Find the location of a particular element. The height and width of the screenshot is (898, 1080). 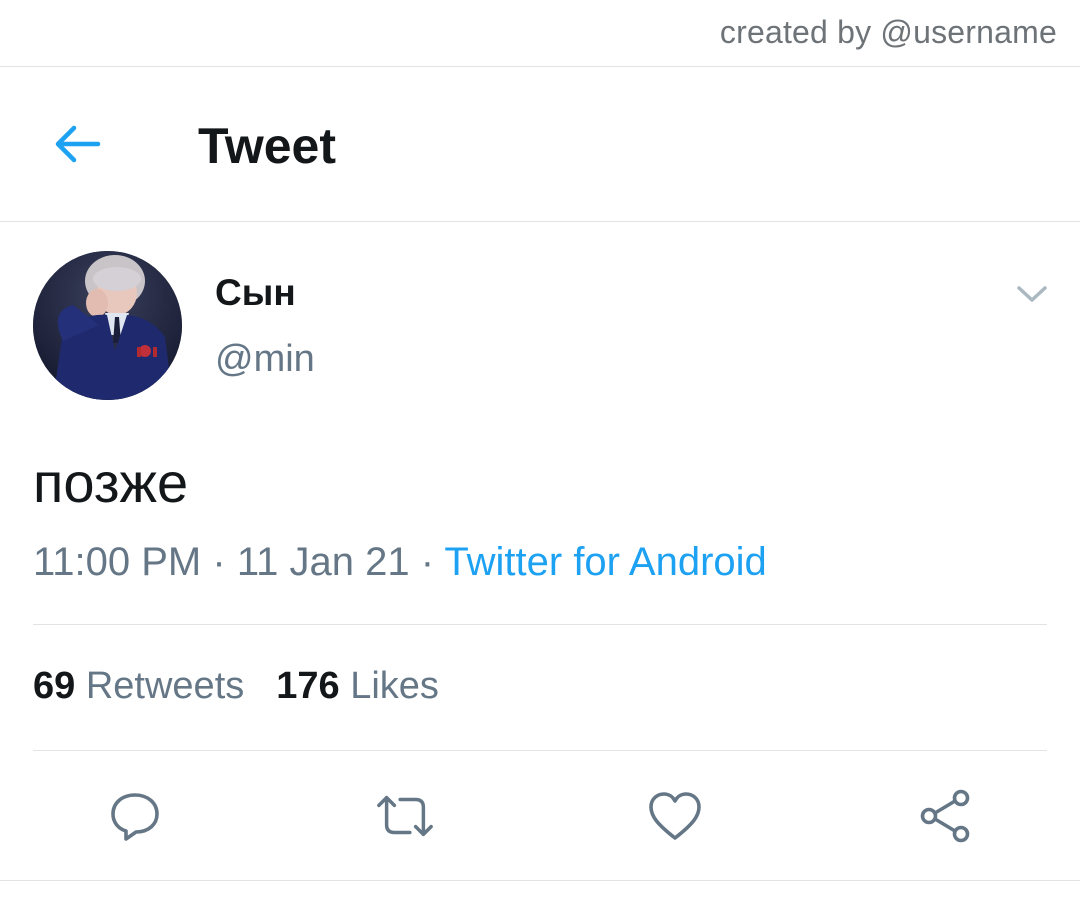

page-title: Tweet is located at coordinates (267, 146).